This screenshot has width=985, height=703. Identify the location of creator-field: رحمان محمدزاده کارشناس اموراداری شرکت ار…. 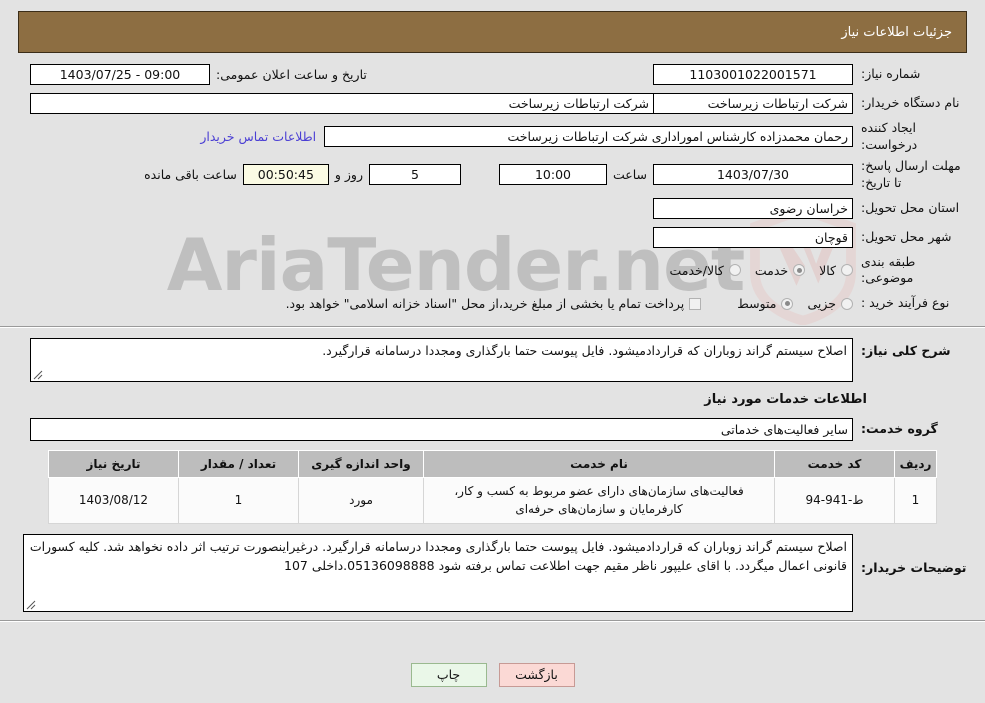
(588, 137).